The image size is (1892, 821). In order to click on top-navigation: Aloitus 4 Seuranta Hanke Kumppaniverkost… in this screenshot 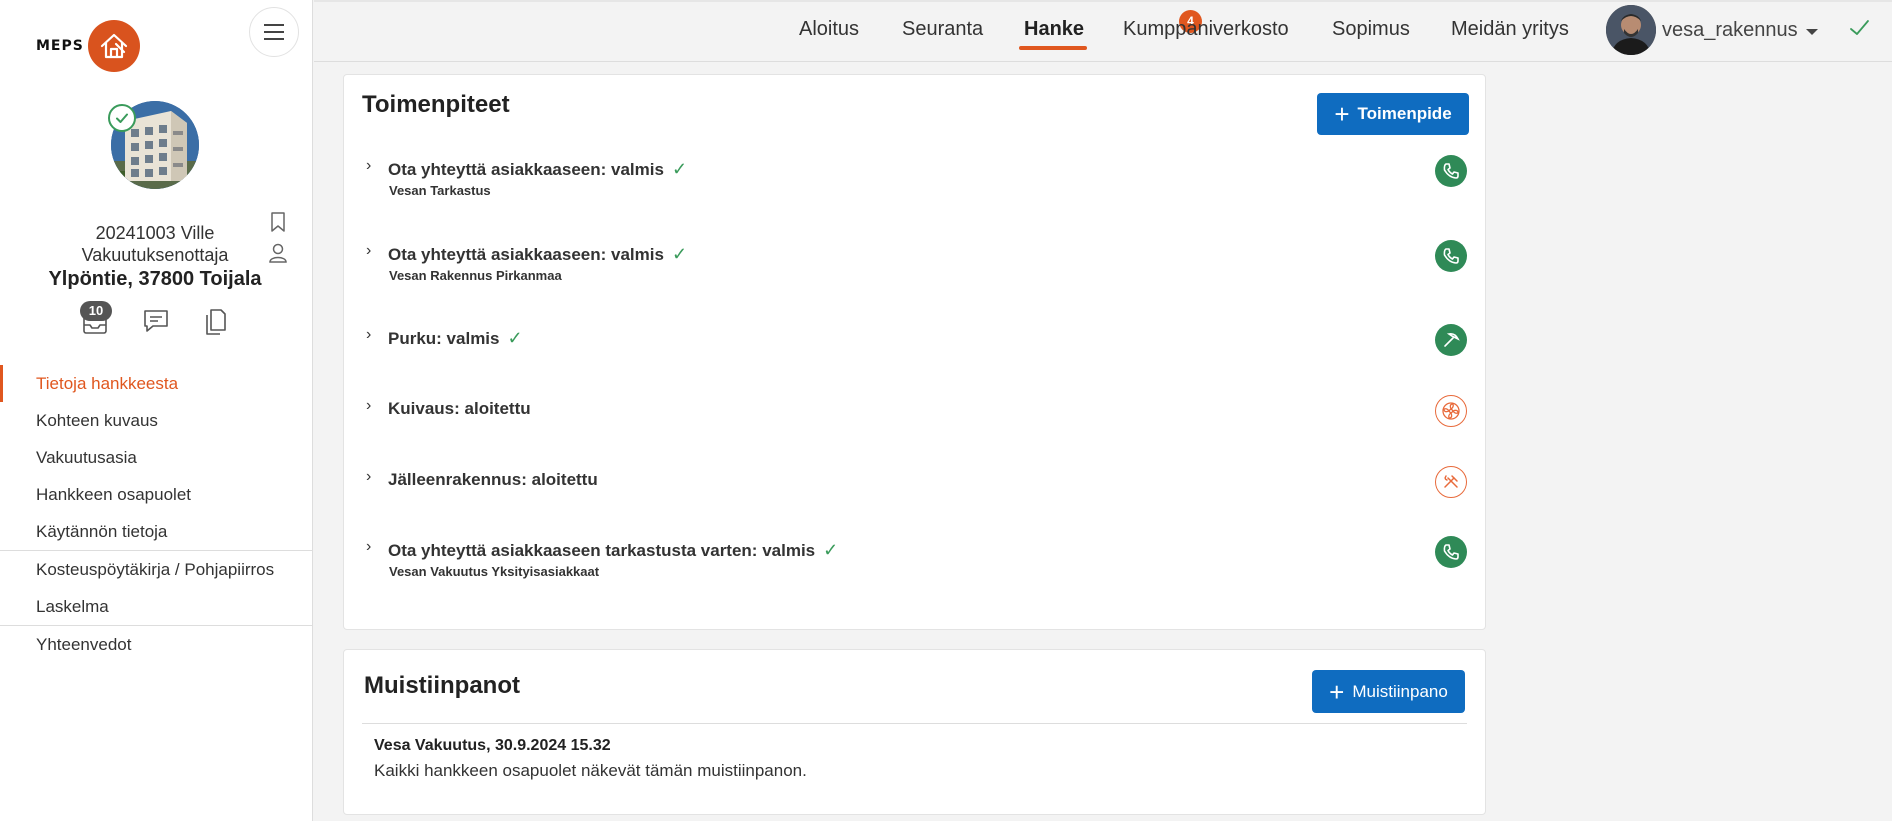, I will do `click(1103, 31)`.